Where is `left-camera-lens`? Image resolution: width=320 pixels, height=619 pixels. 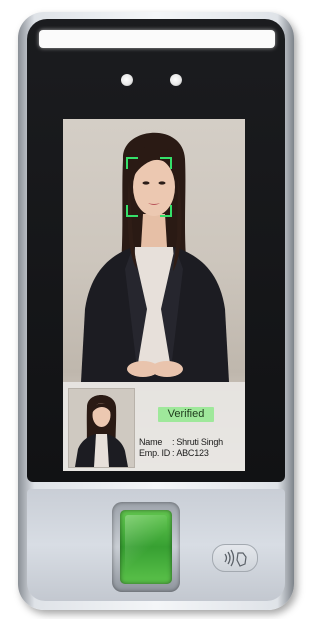 left-camera-lens is located at coordinates (127, 80).